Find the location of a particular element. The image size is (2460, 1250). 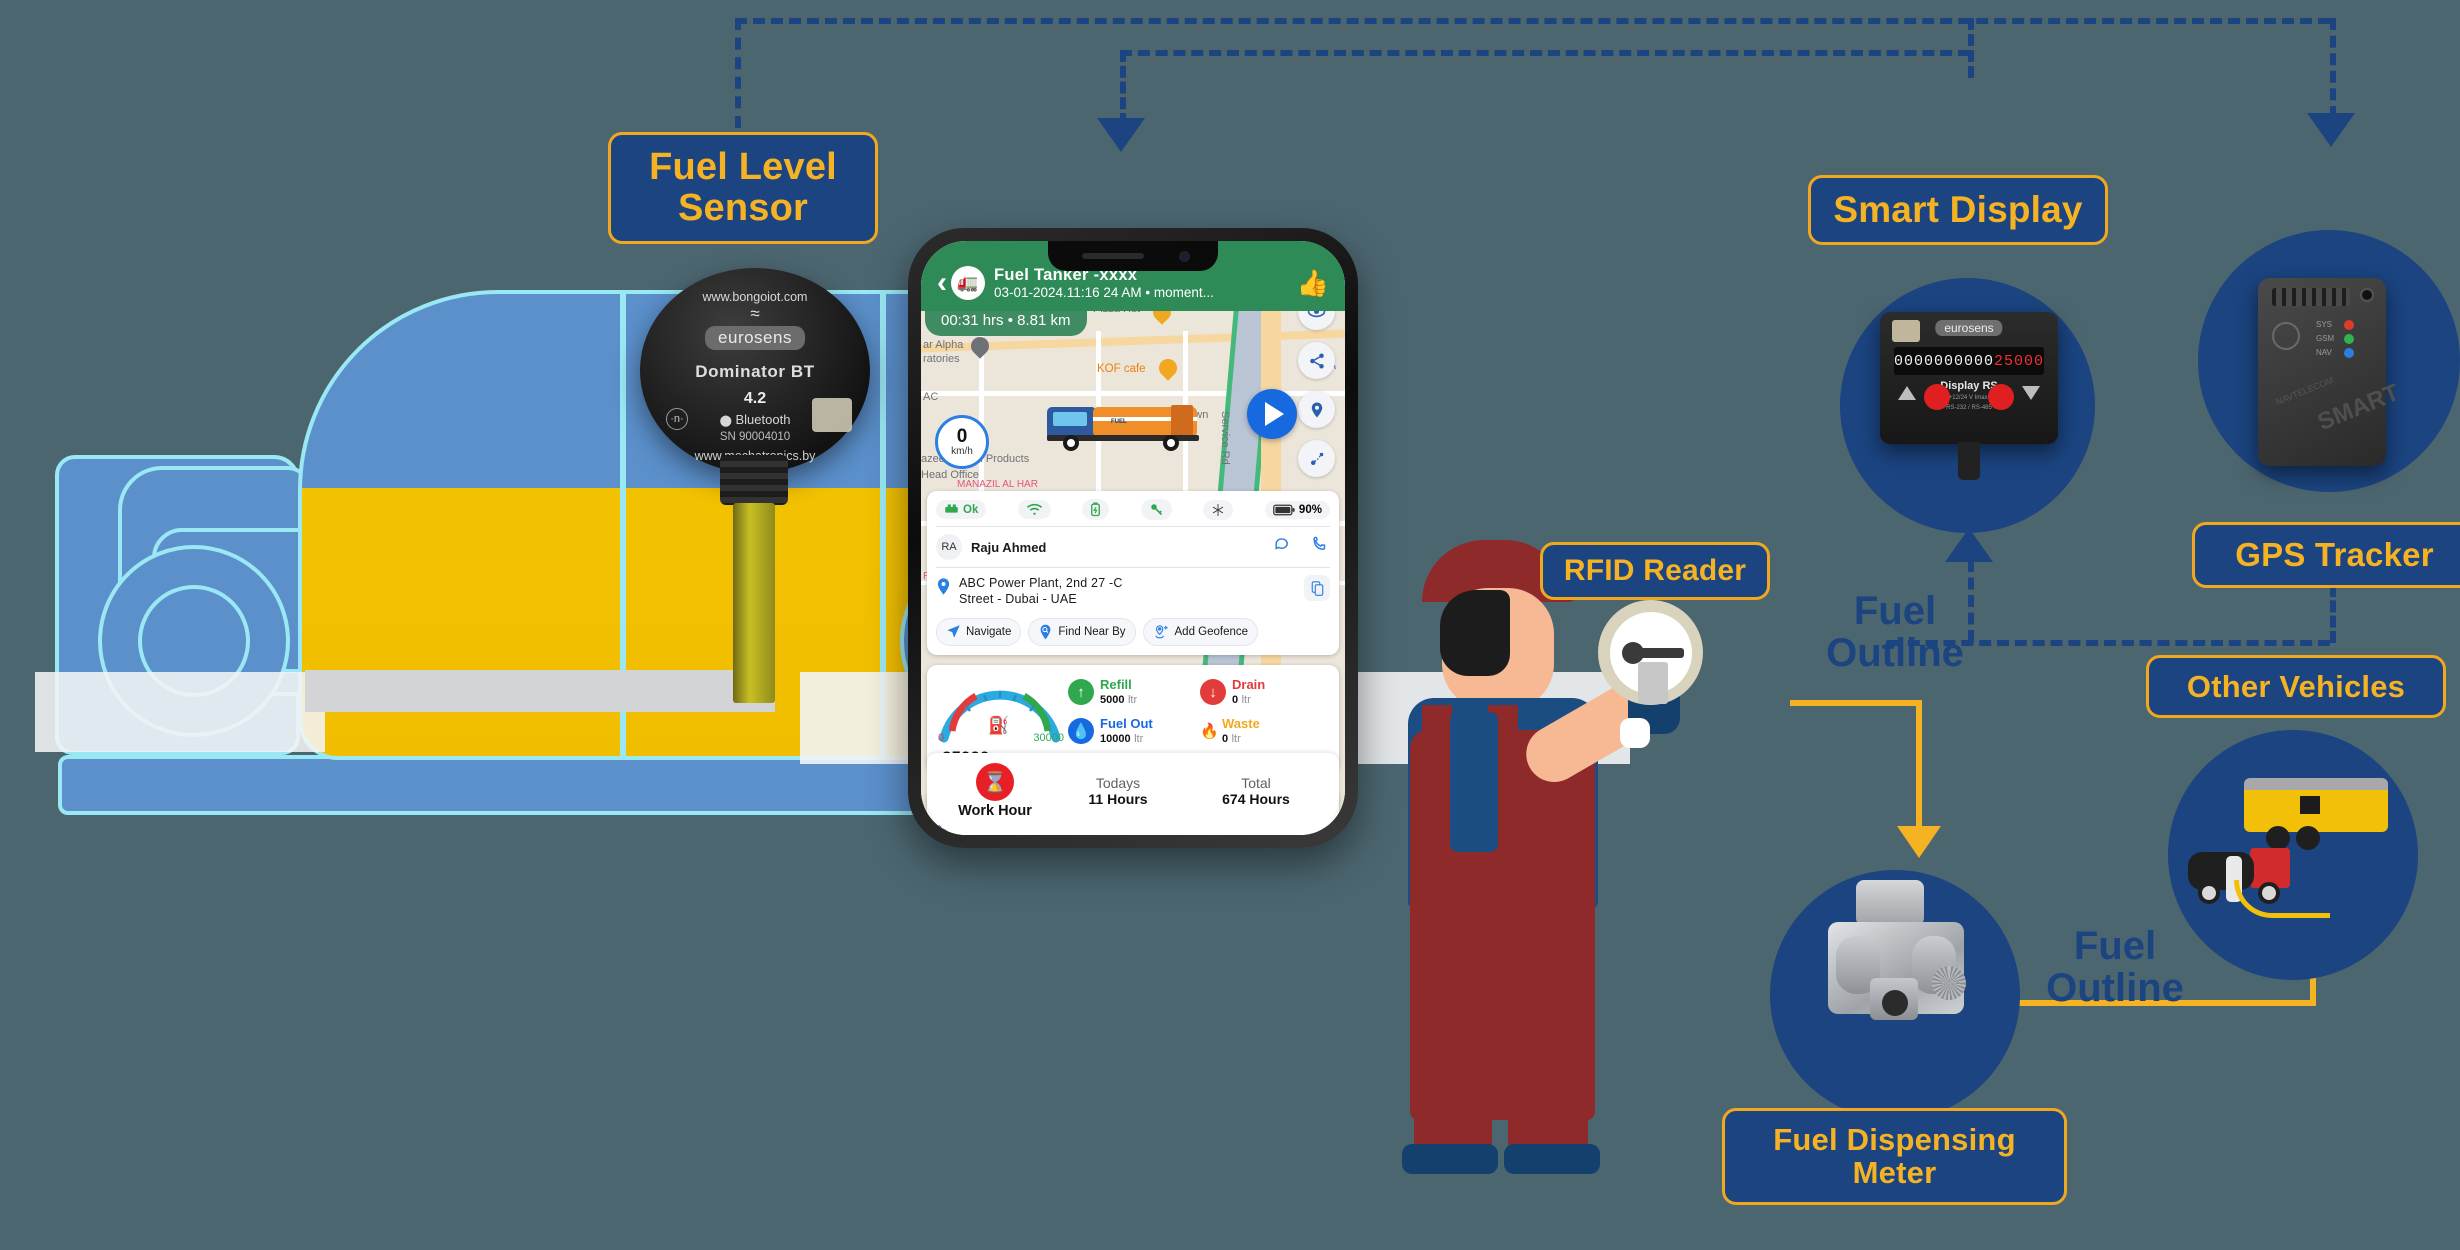

work-hour-total: Total 674 Hours is located at coordinates (1256, 791).